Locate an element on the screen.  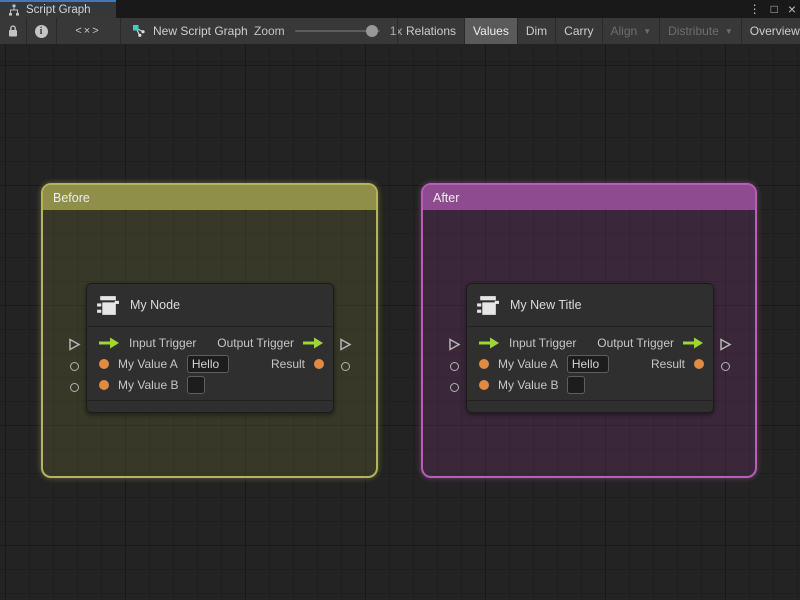
script-graph-tab-icon is located at coordinates (14, 10).